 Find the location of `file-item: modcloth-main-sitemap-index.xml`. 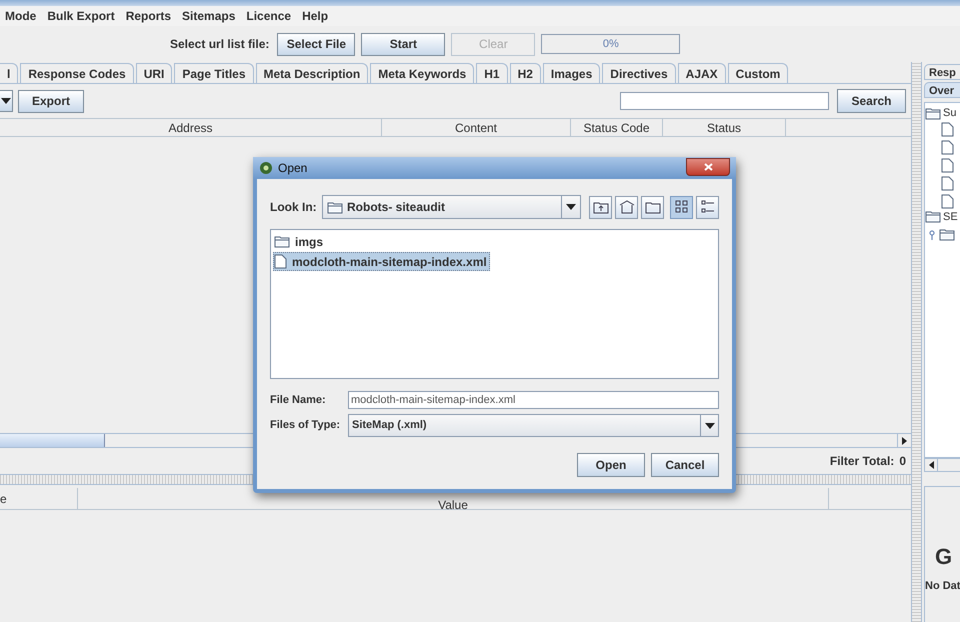

file-item: modcloth-main-sitemap-index.xml is located at coordinates (381, 261).